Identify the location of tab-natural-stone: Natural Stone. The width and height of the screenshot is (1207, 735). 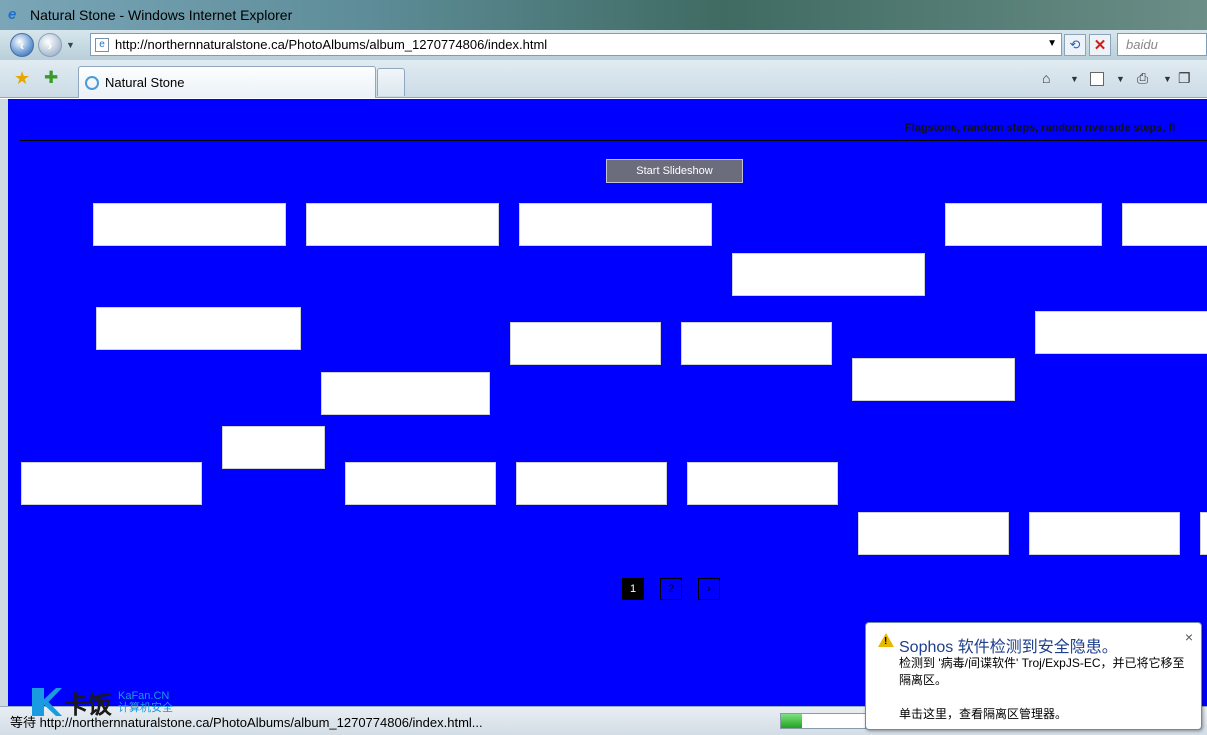
(227, 82).